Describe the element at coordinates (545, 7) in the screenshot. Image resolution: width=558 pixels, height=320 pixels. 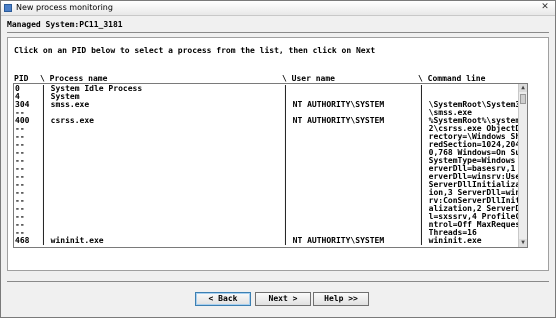
I see `close-icon: ✕` at that location.